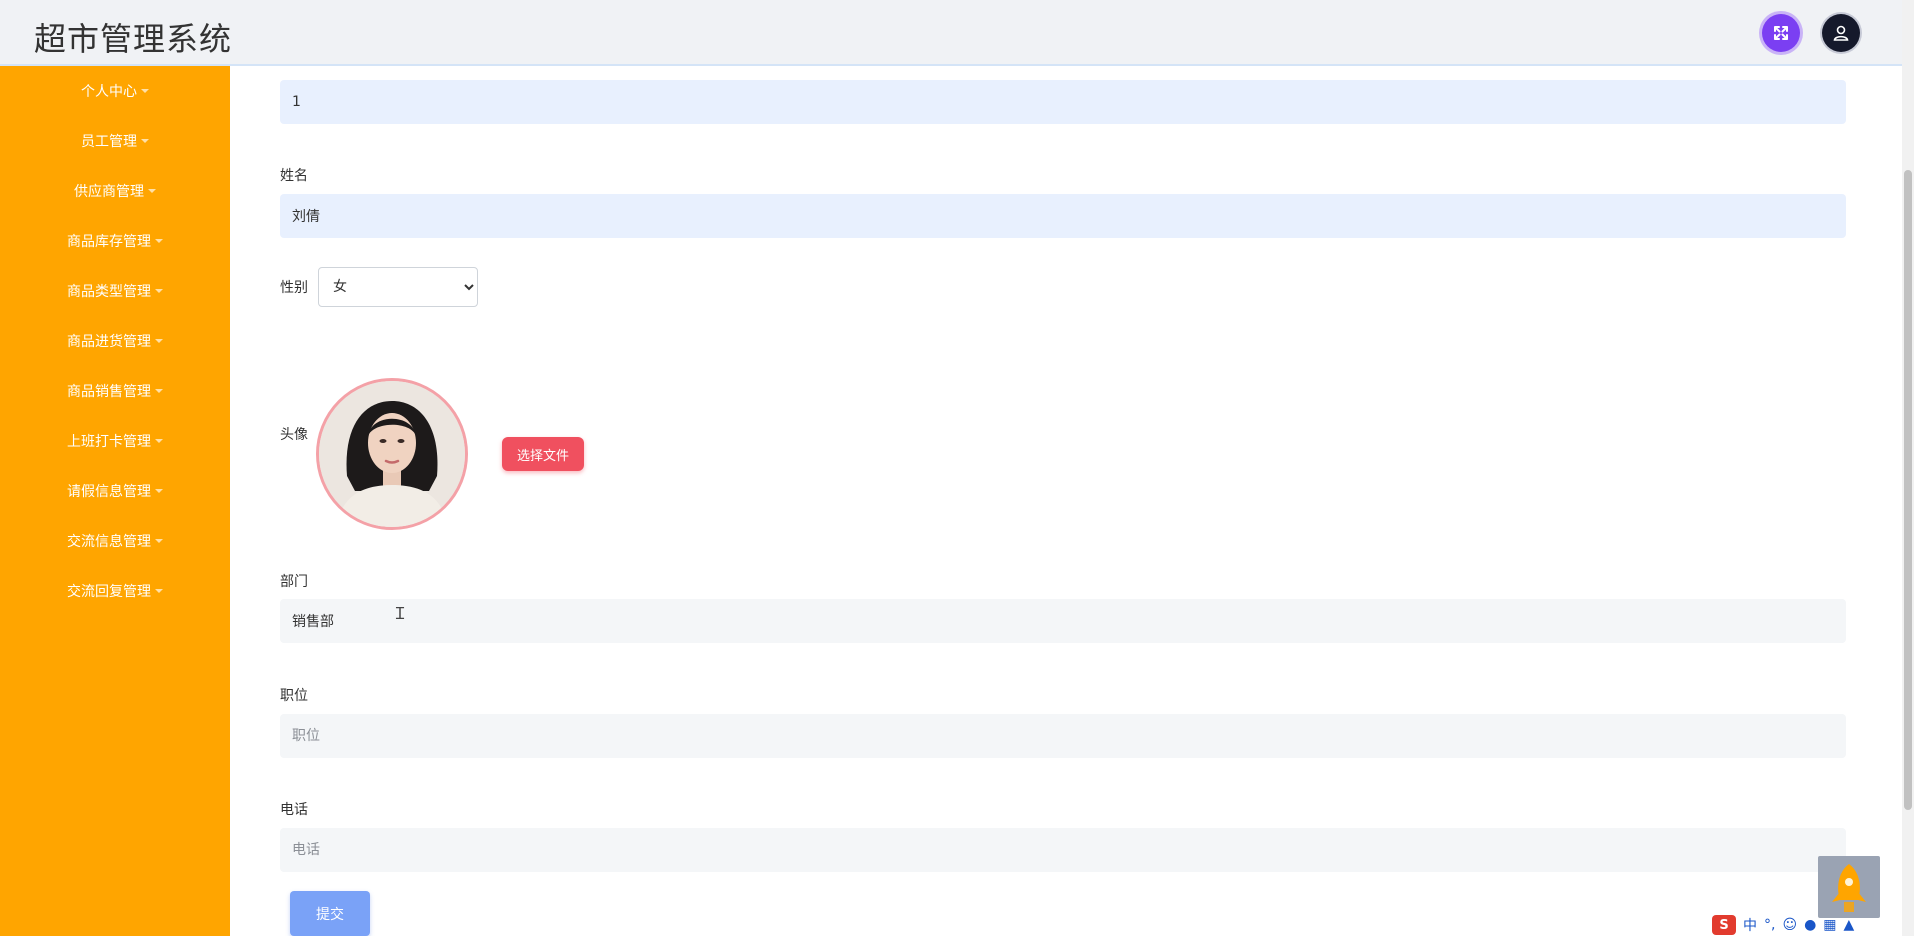 The width and height of the screenshot is (1914, 936). What do you see at coordinates (109, 342) in the screenshot?
I see `sidebar-item-label: 商品进货管理` at bounding box center [109, 342].